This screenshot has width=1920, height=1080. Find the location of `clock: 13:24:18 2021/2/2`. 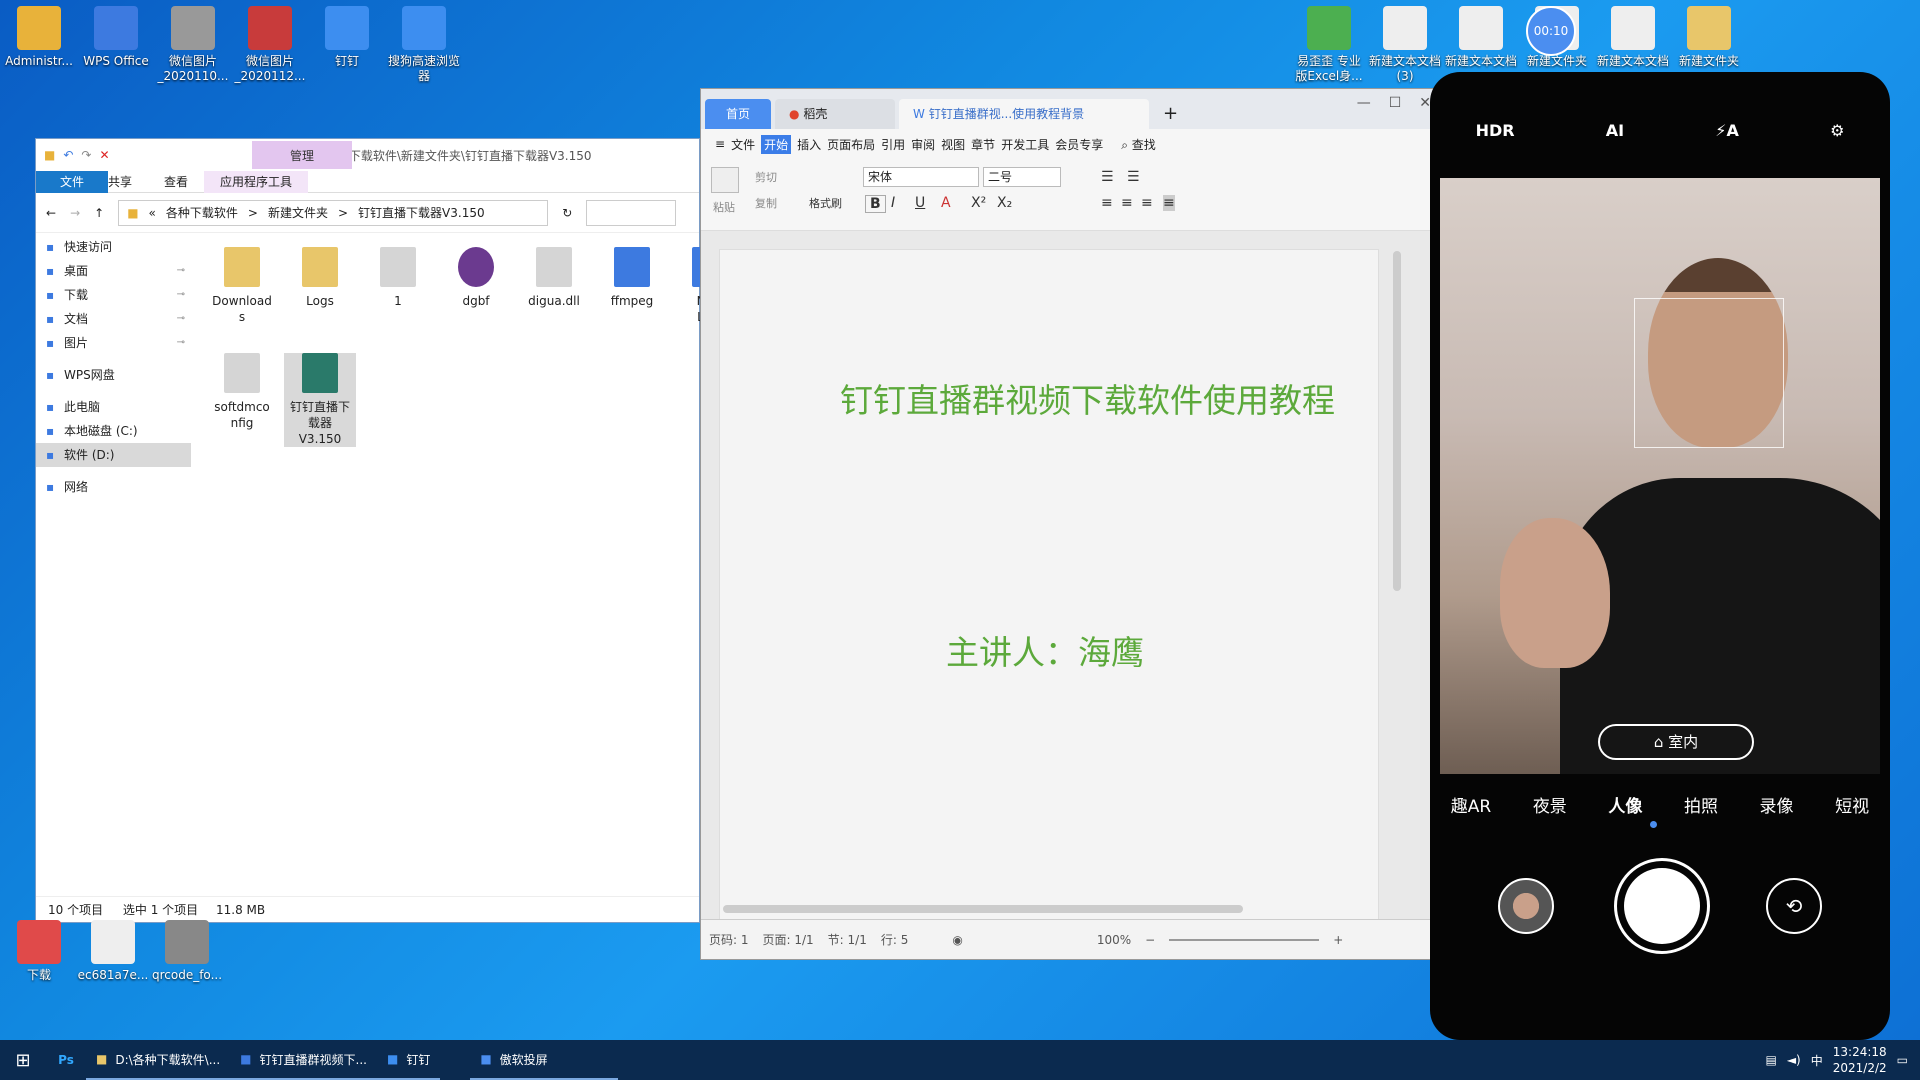

clock: 13:24:18 2021/2/2 is located at coordinates (1860, 1060).